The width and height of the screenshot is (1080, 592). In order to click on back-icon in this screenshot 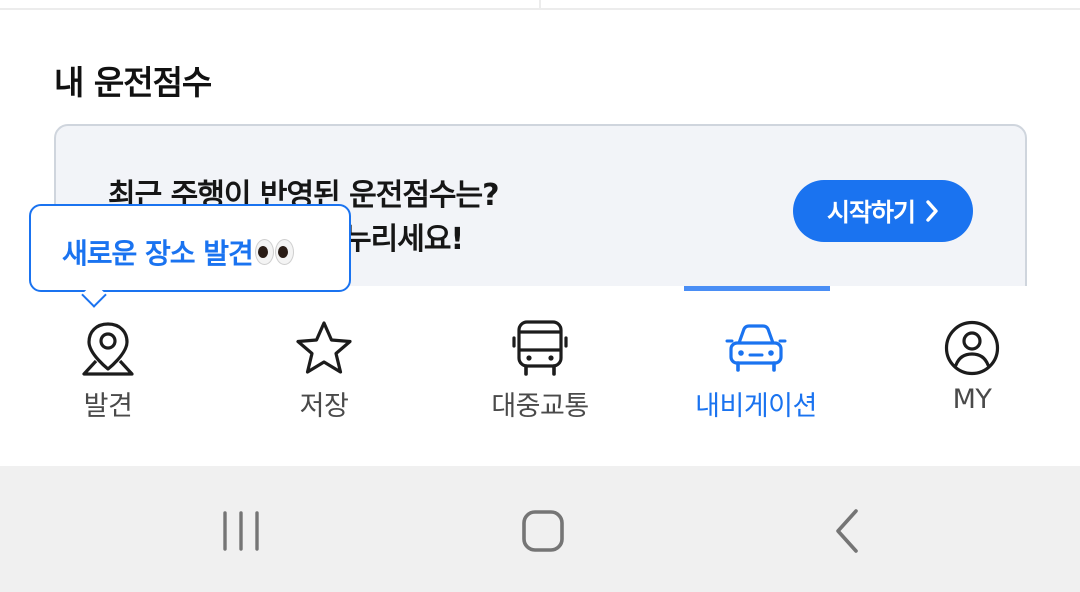, I will do `click(847, 531)`.